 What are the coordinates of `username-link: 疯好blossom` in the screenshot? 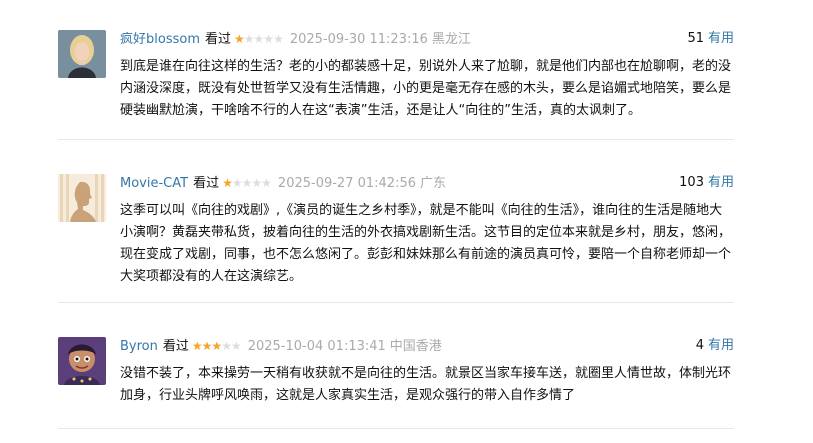 It's located at (160, 39).